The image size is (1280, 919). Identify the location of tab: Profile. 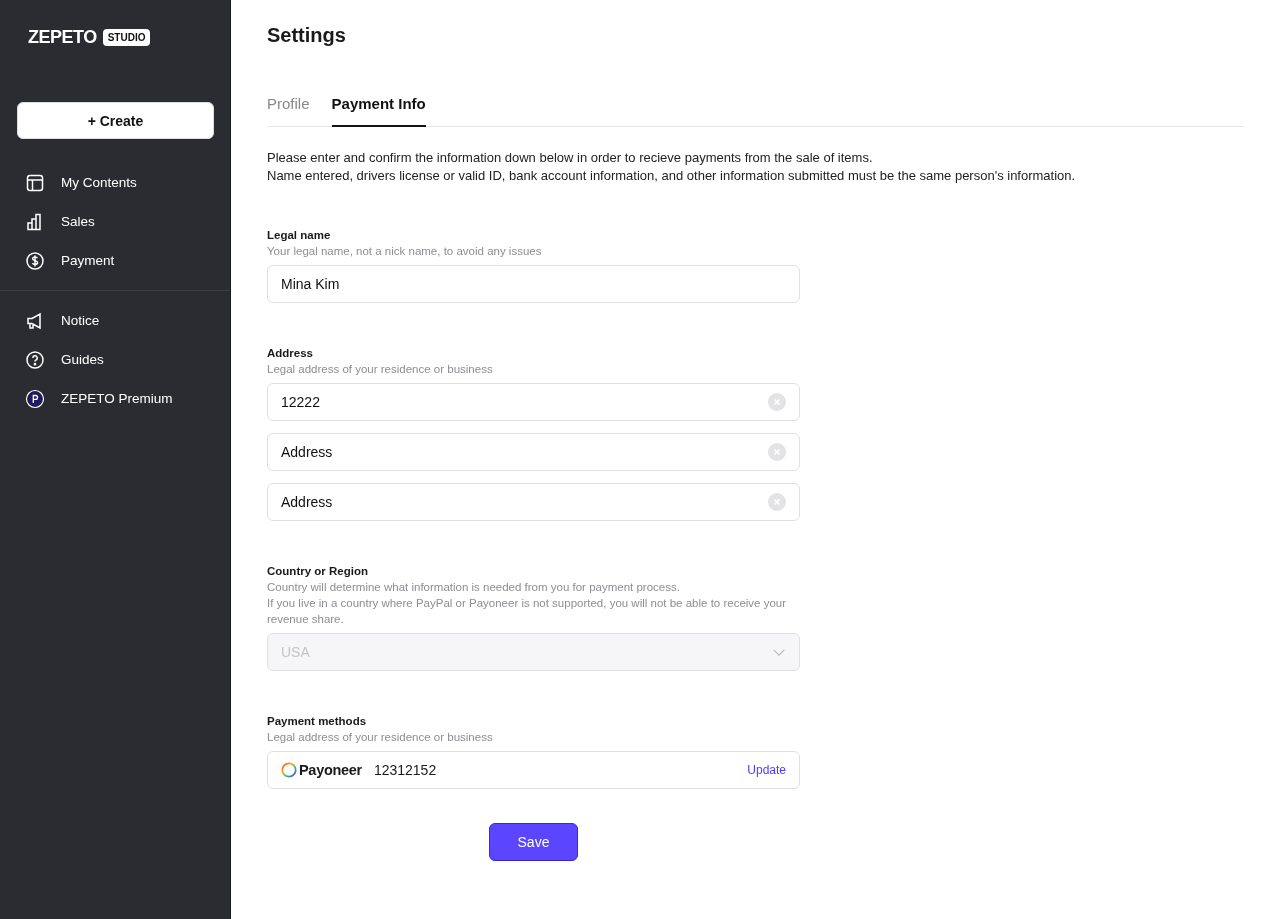
(288, 110).